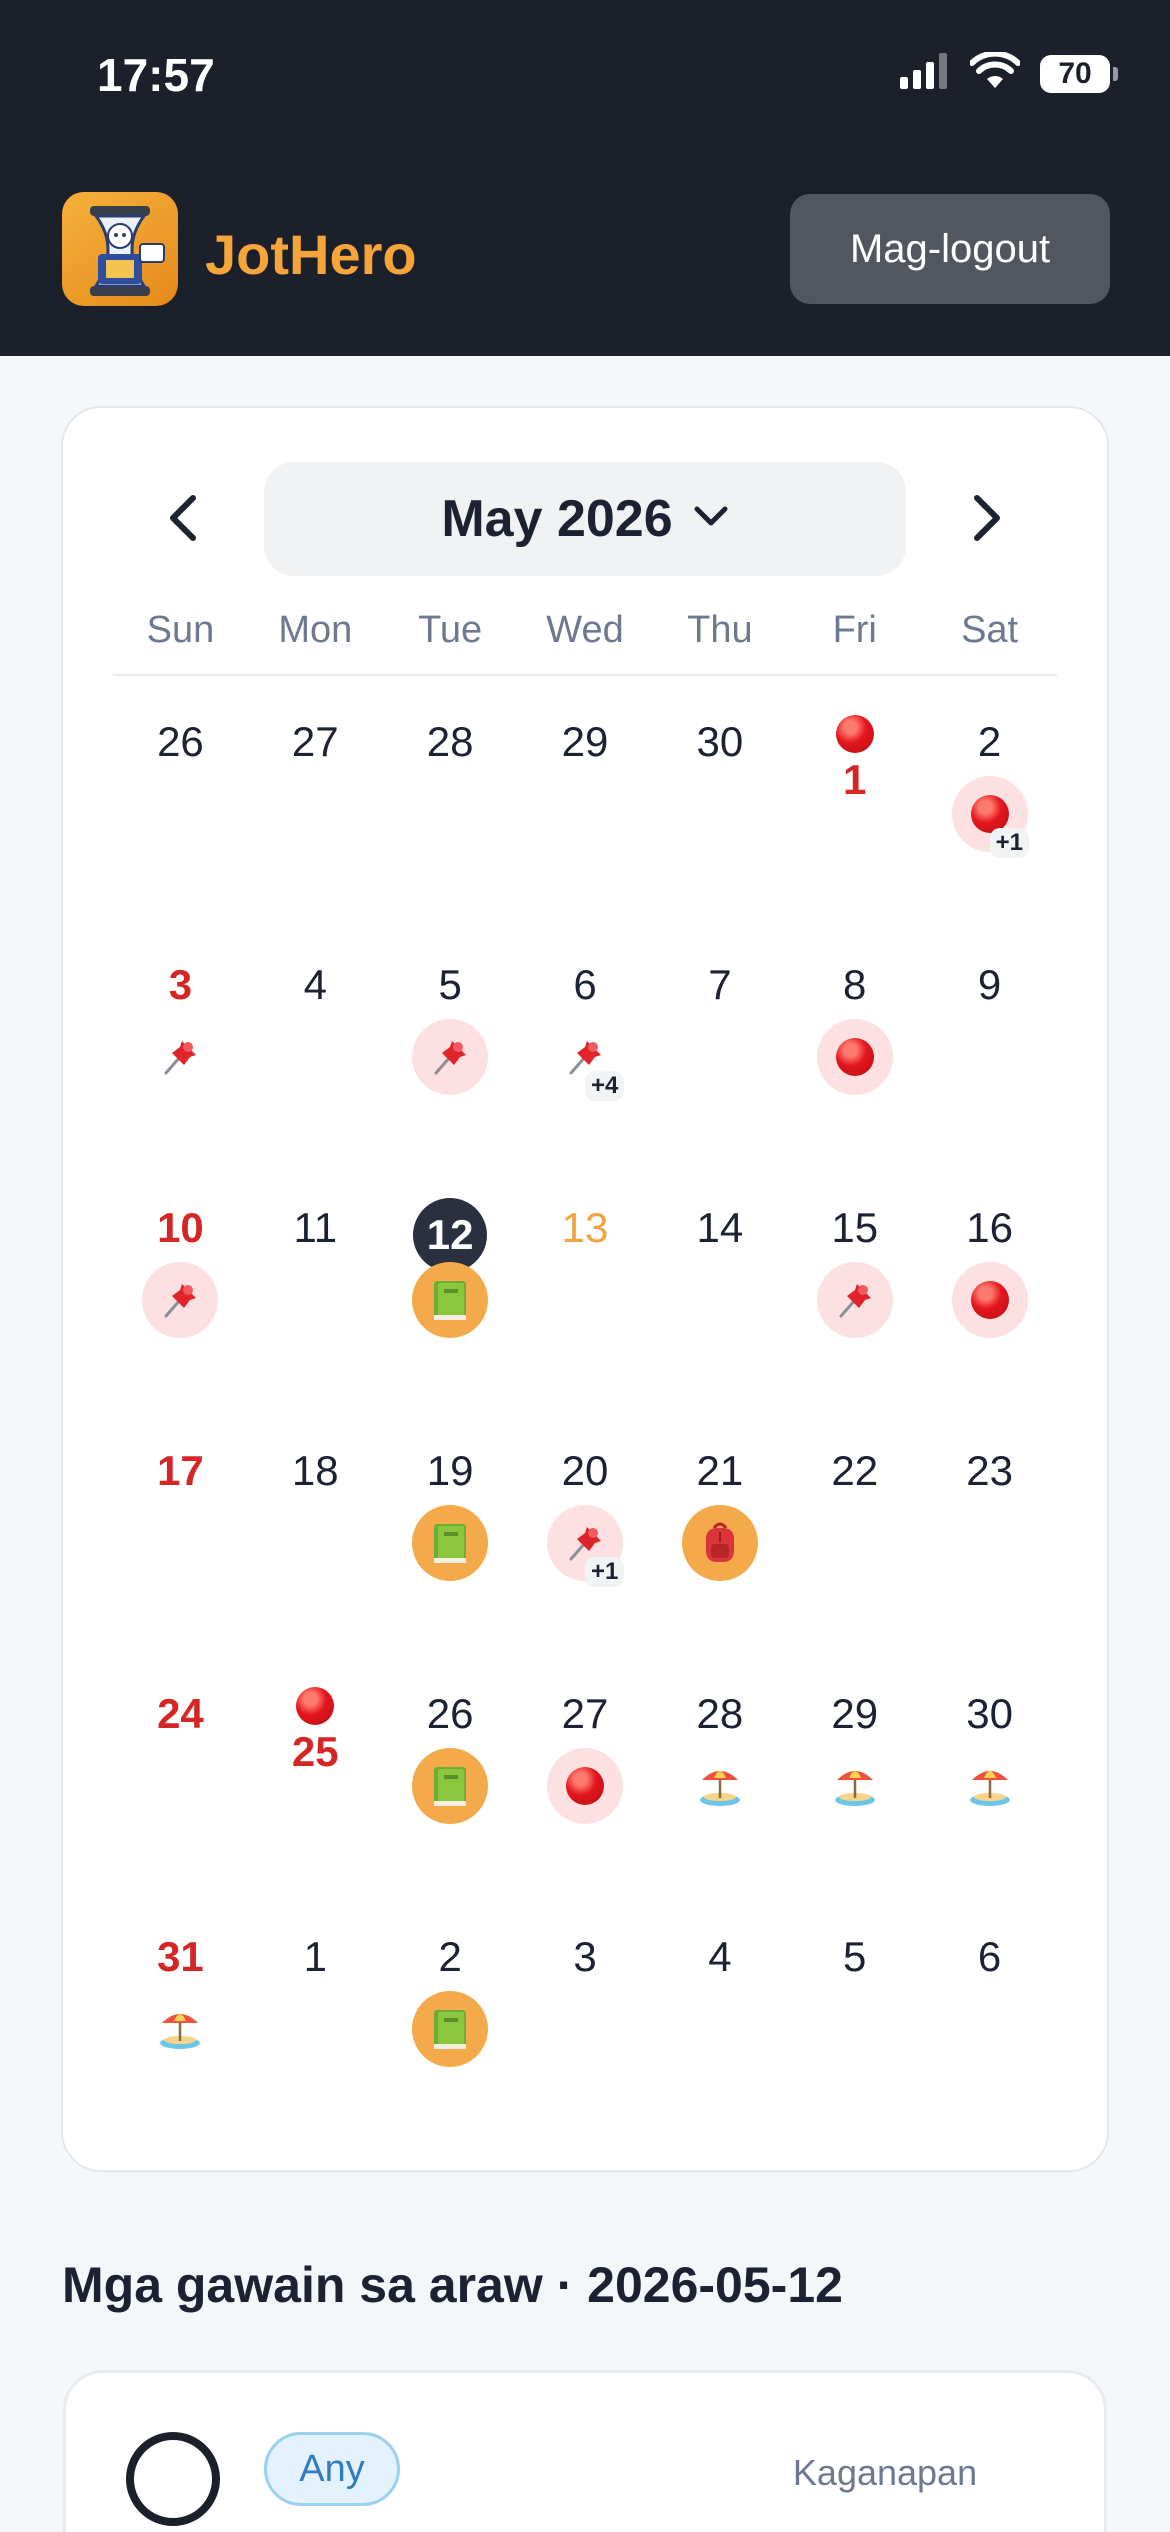 The image size is (1170, 2532). I want to click on calendar-day: 20 +1, so click(585, 1540).